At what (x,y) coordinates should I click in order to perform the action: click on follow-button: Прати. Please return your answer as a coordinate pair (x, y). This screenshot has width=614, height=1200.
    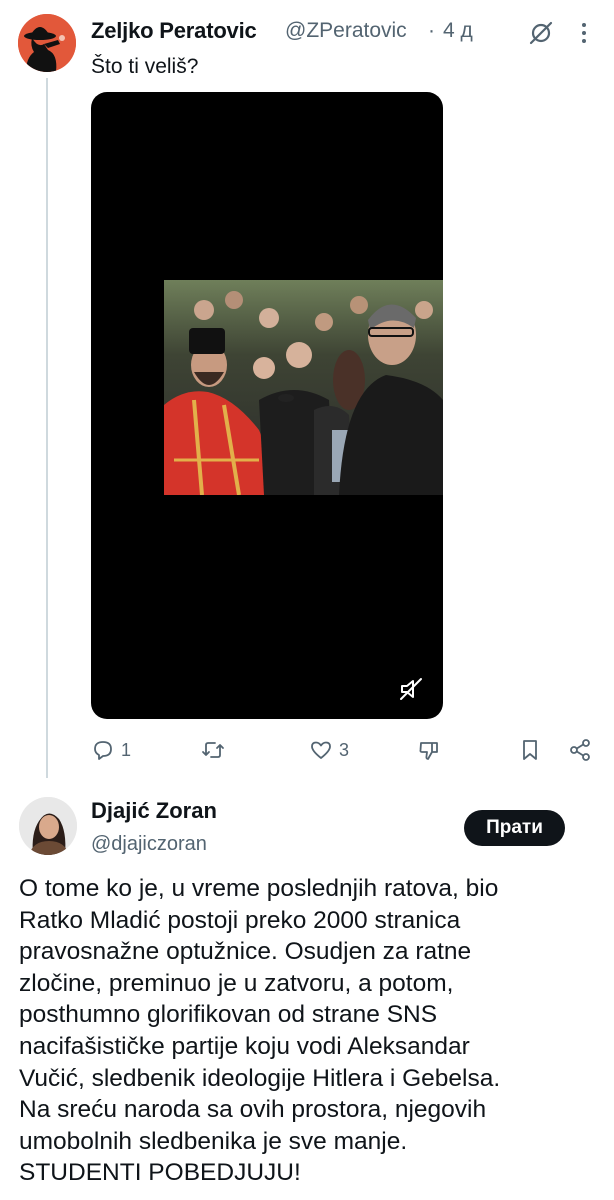
    Looking at the image, I should click on (514, 828).